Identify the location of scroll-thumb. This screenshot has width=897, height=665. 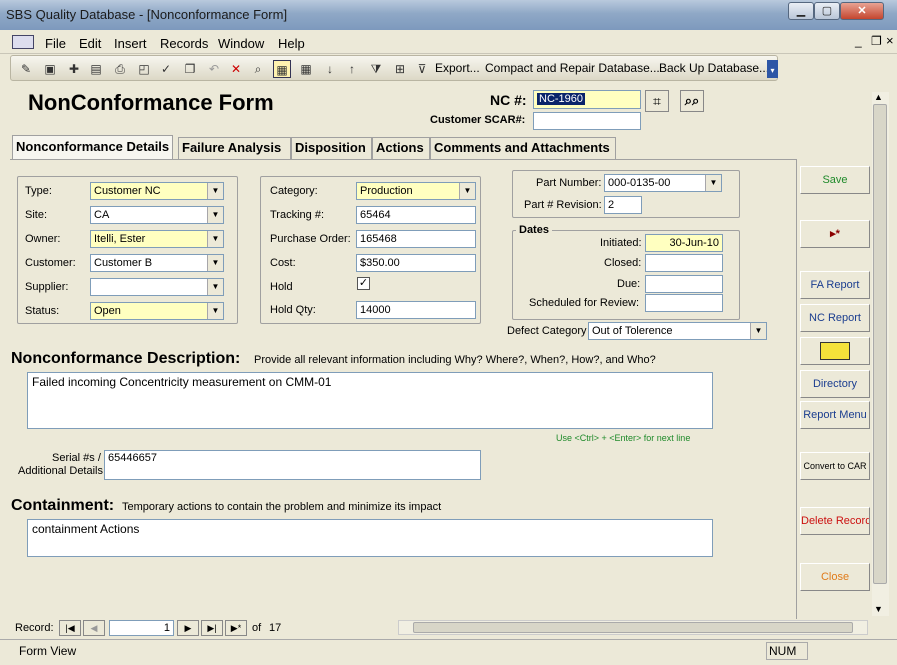
(880, 344).